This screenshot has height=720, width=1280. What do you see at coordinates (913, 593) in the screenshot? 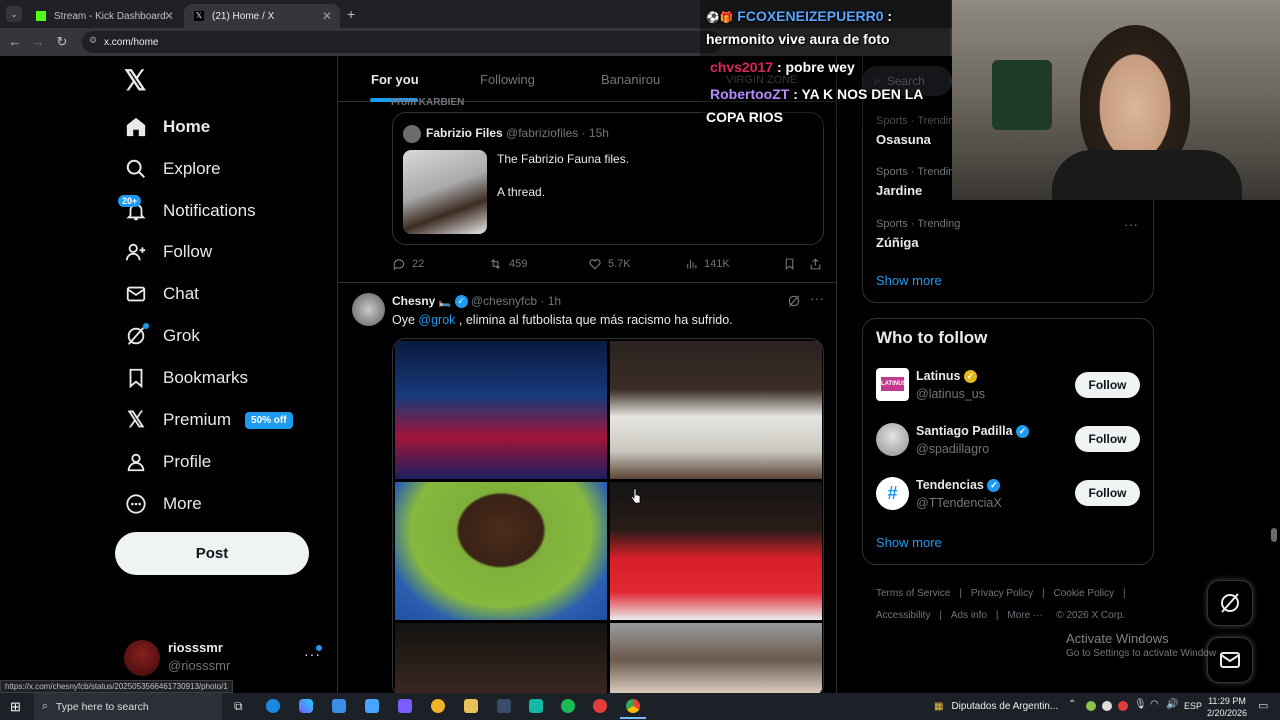
I see `footer-link: Terms of Service` at bounding box center [913, 593].